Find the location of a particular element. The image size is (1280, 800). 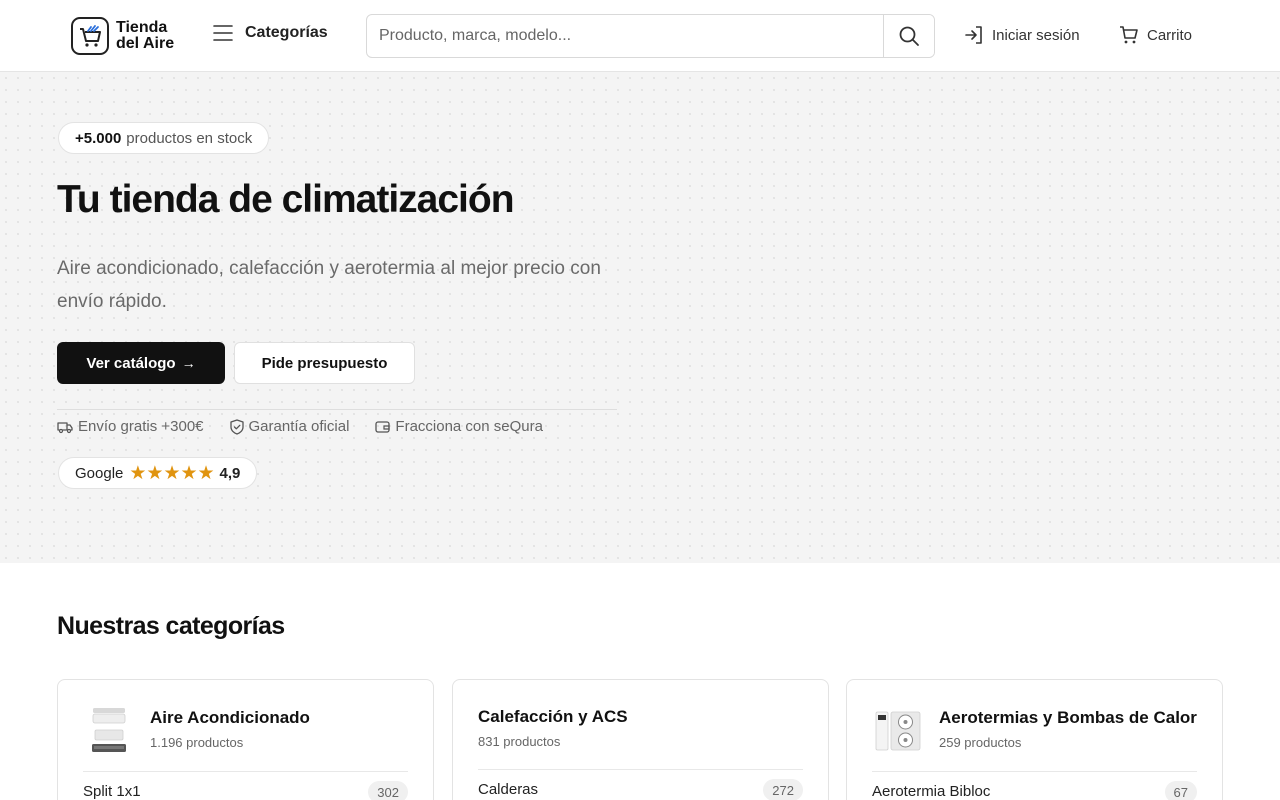

login-link: Iniciar sesión is located at coordinates (1022, 35).